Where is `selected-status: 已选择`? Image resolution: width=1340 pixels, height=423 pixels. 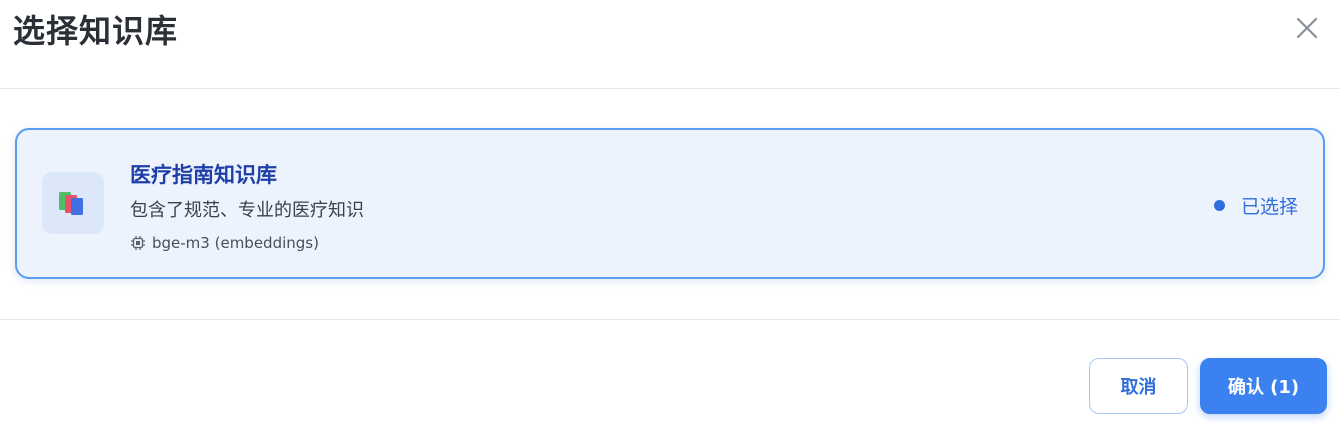 selected-status: 已选择 is located at coordinates (1255, 205).